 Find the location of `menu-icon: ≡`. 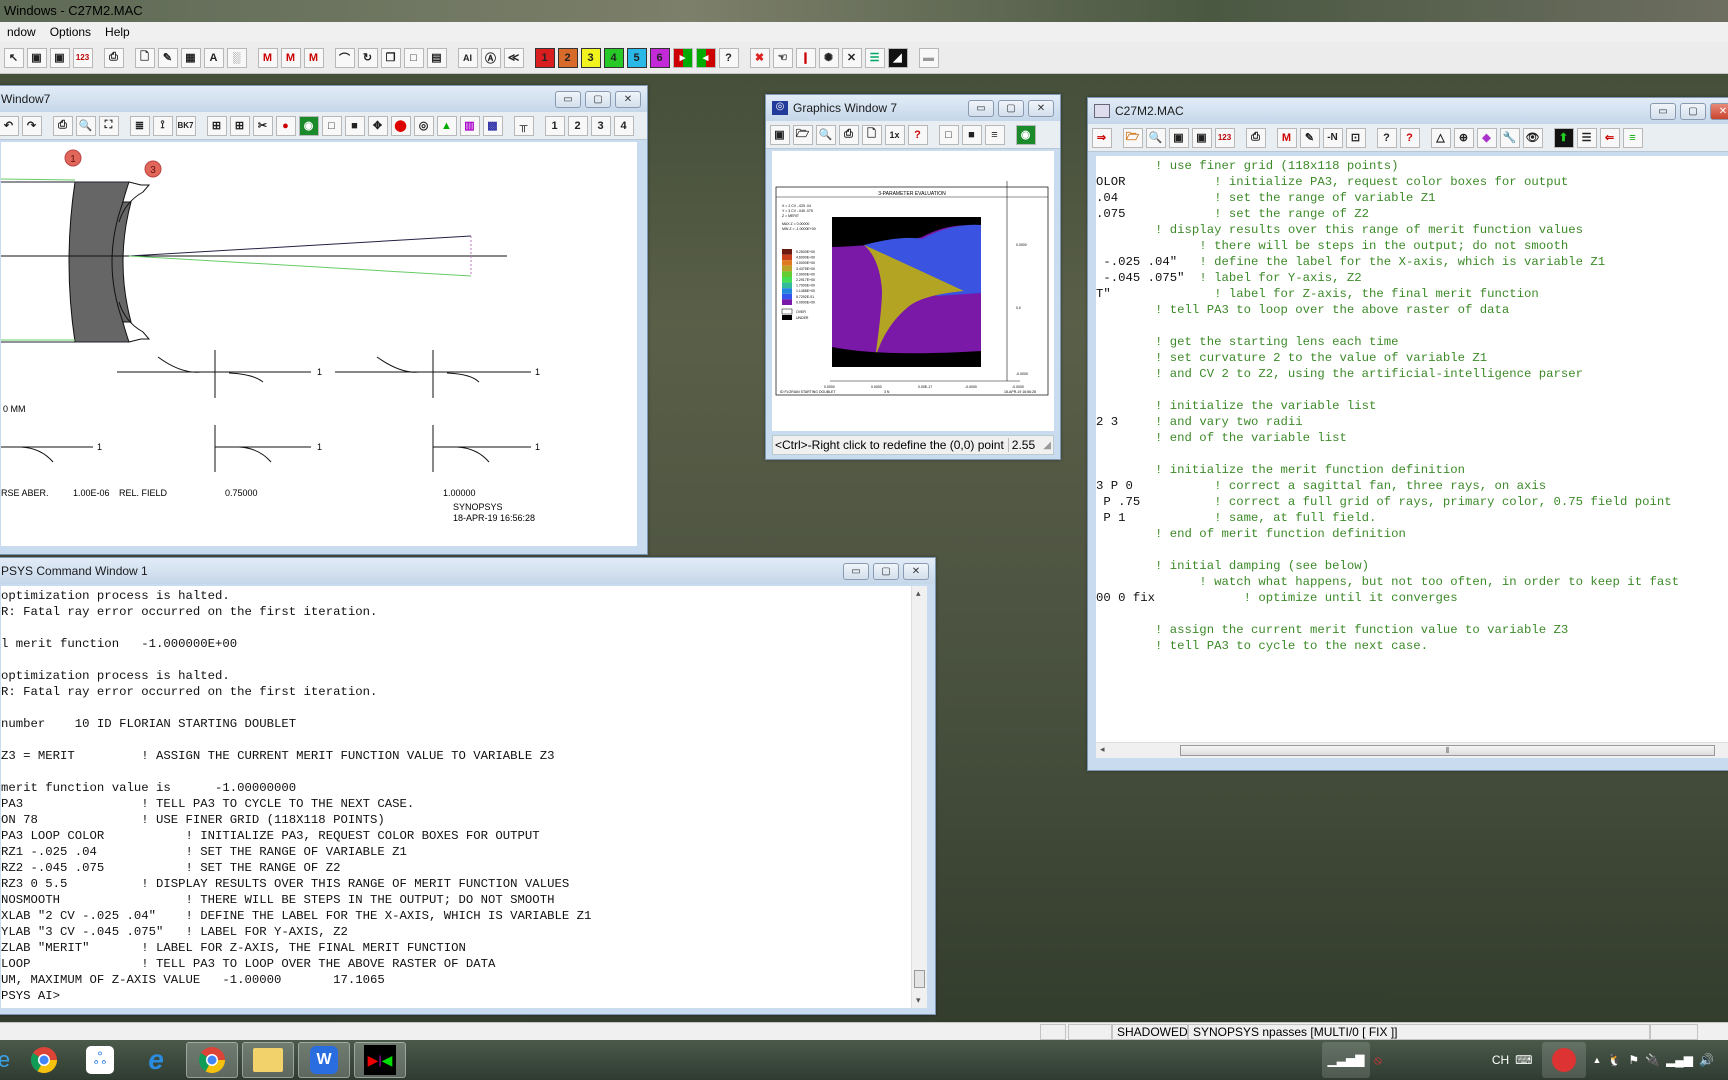

menu-icon: ≡ is located at coordinates (994, 134).